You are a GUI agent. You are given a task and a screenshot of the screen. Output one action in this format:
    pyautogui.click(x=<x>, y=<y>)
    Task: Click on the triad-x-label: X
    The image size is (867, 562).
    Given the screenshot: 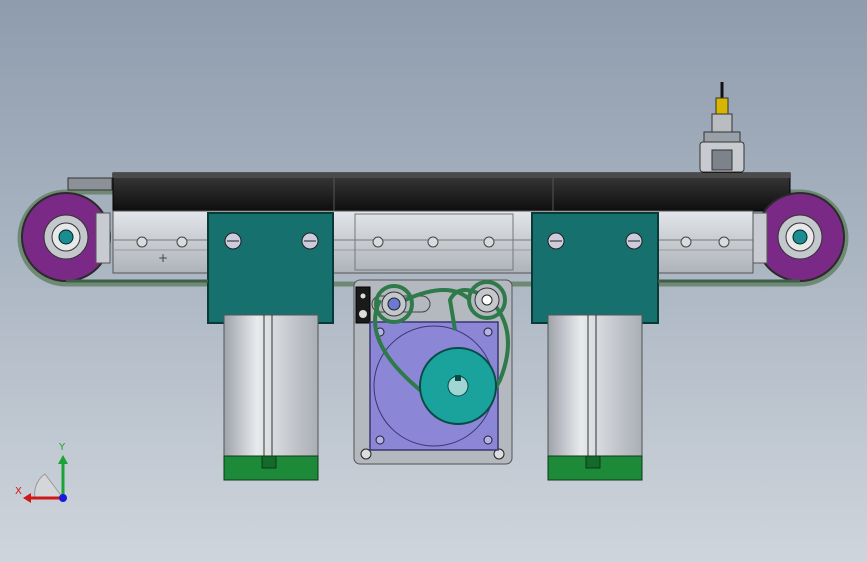 What is the action you would take?
    pyautogui.click(x=18, y=491)
    